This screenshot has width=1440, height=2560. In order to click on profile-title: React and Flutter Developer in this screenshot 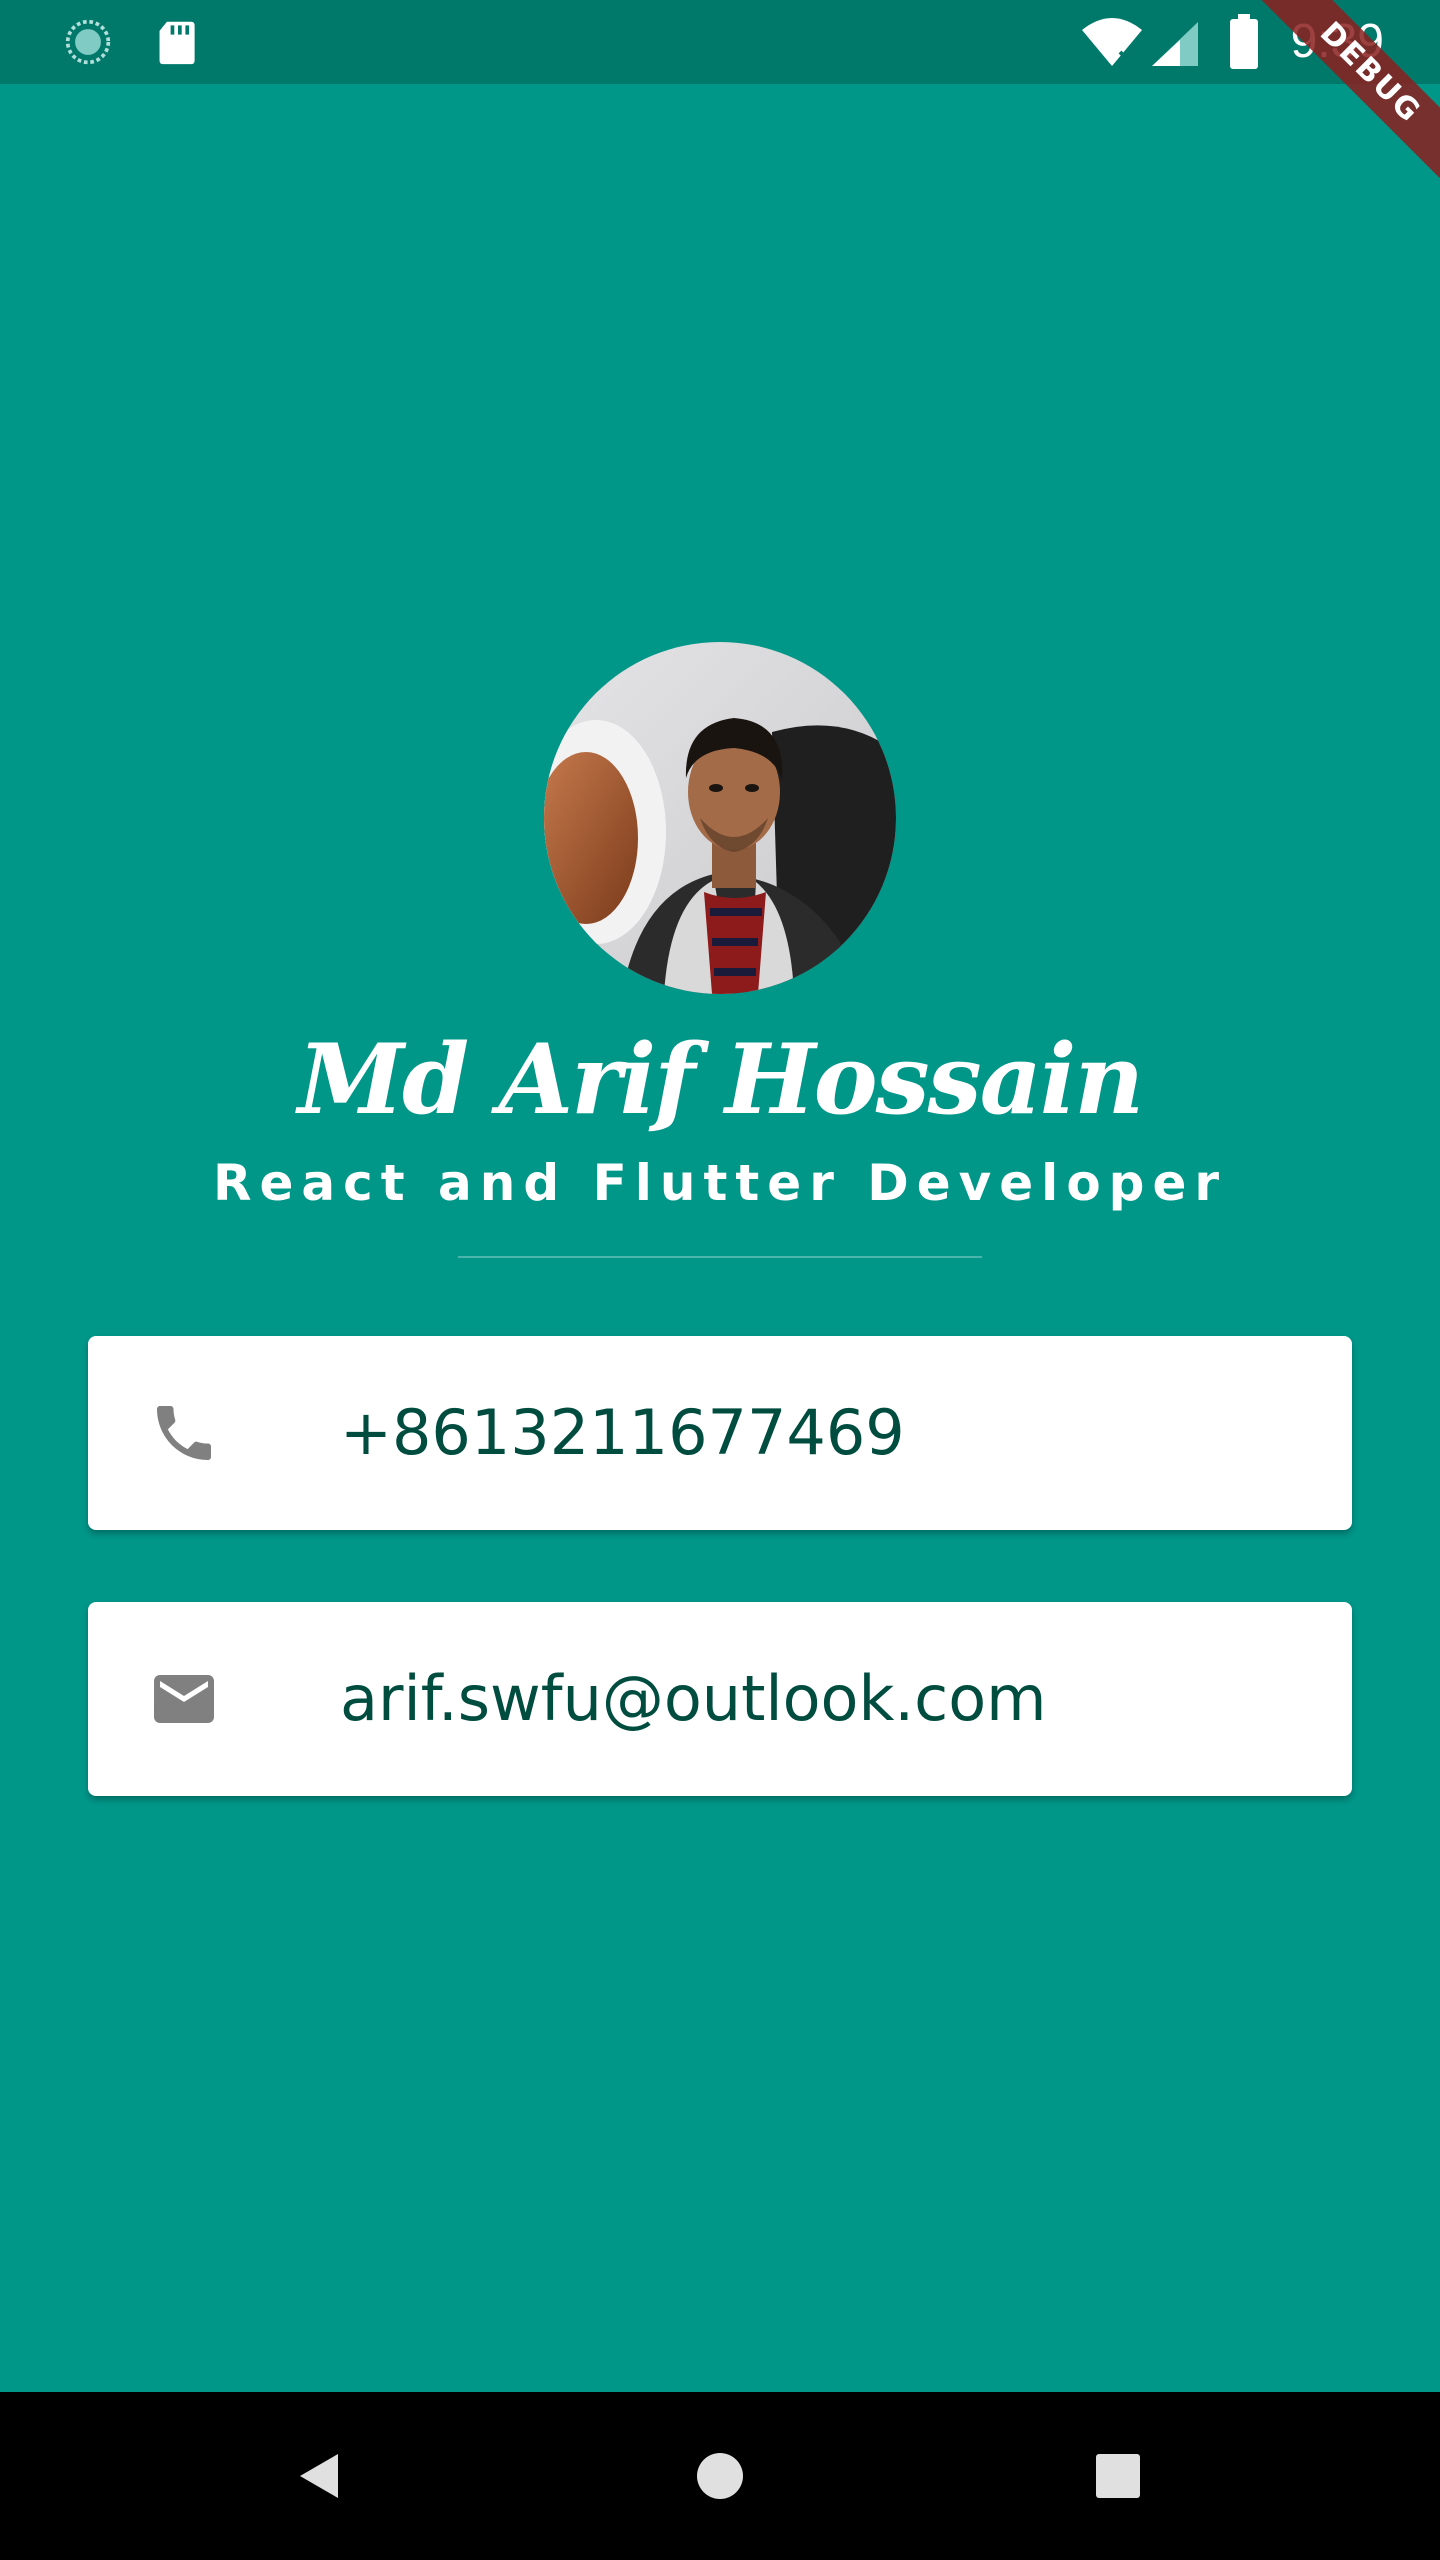, I will do `click(720, 1183)`.